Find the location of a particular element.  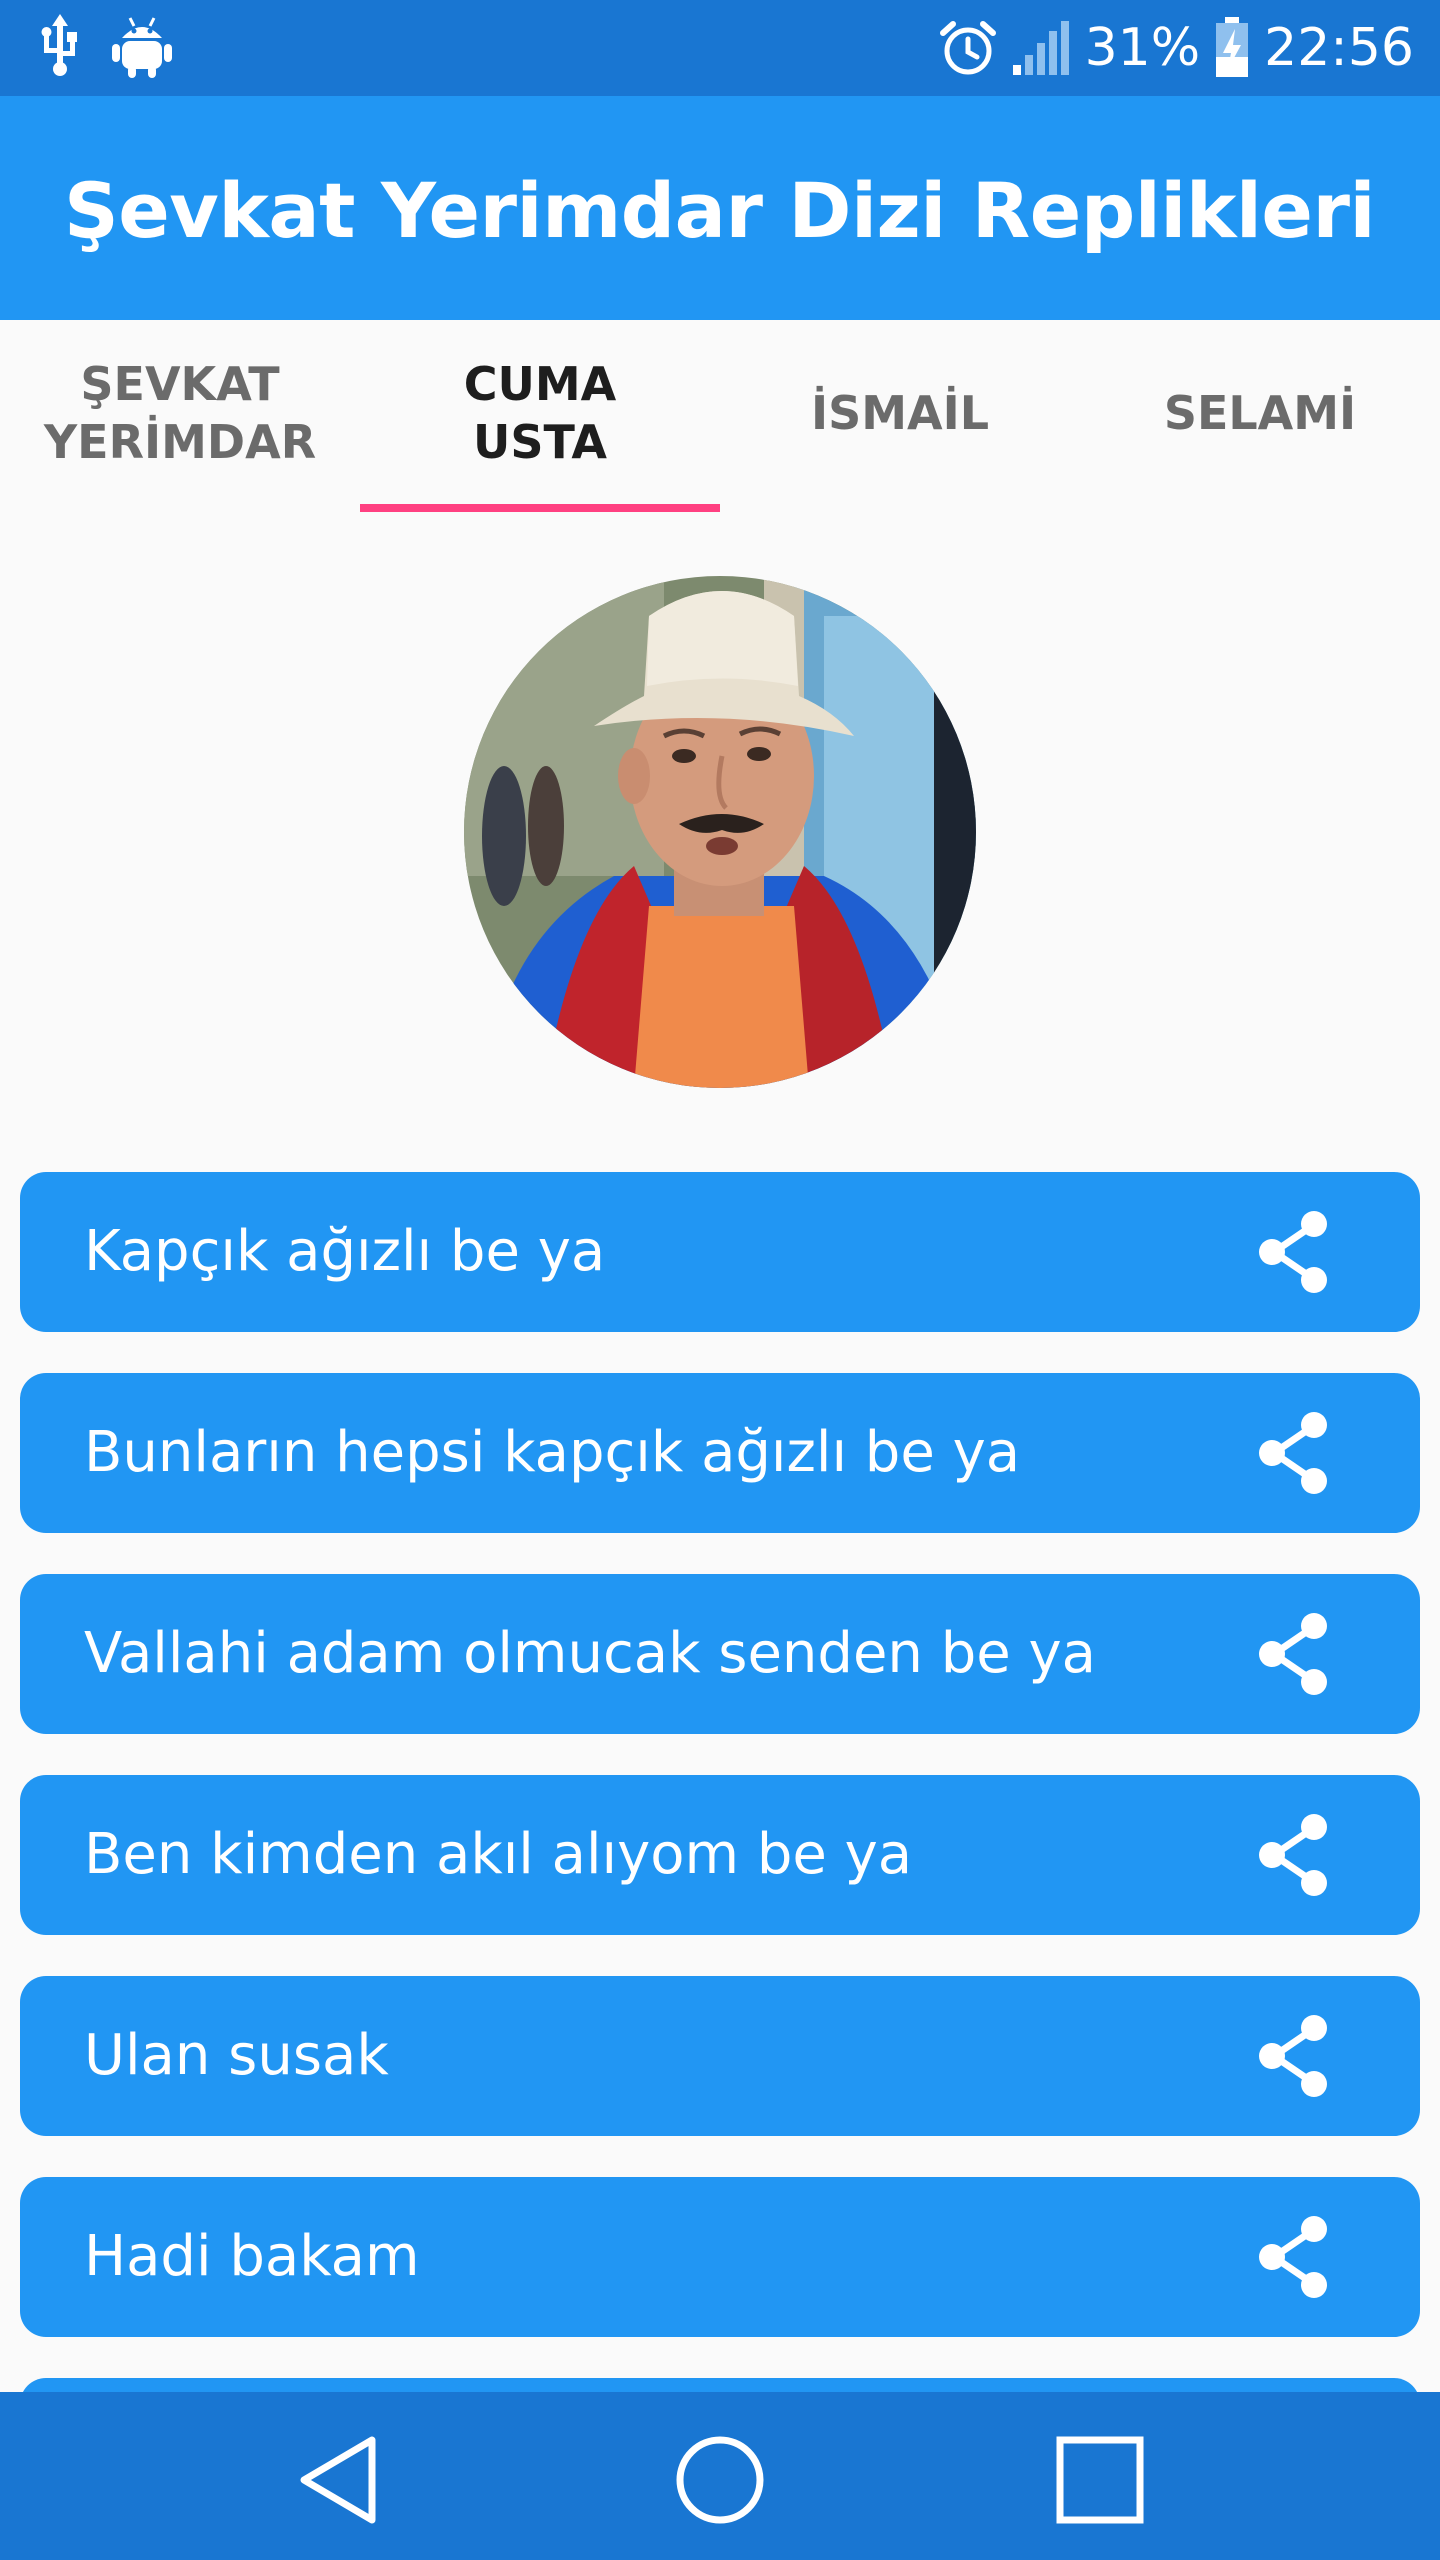

tab-cuma-usta: CUMA USTA is located at coordinates (540, 416).